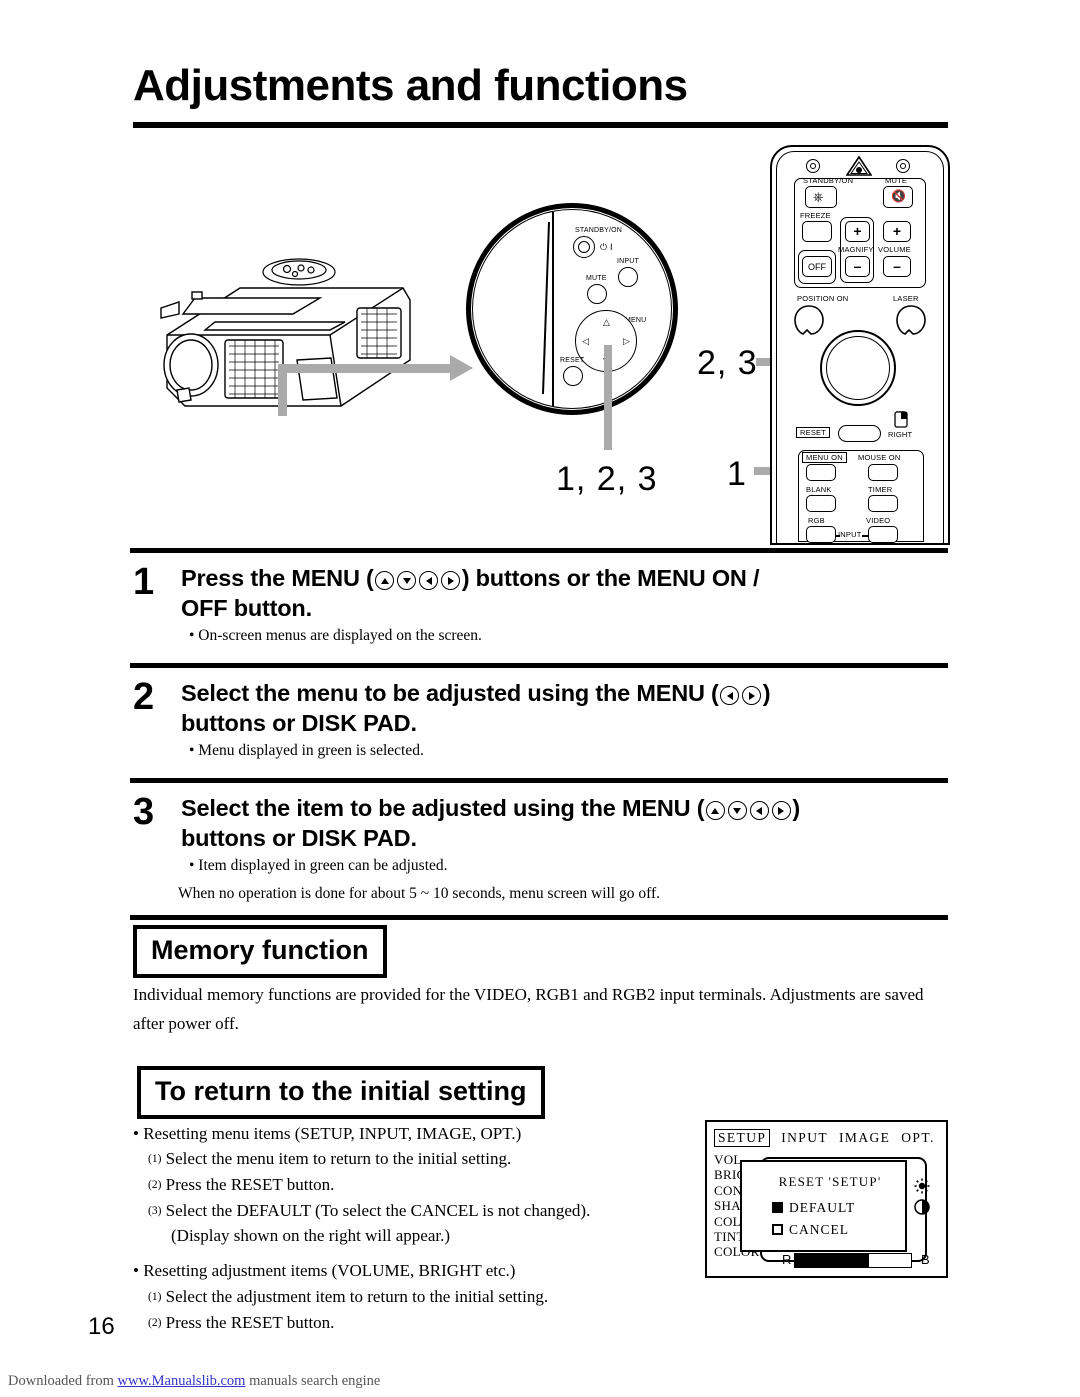  Describe the element at coordinates (821, 503) in the screenshot. I see `remote-button-blank` at that location.